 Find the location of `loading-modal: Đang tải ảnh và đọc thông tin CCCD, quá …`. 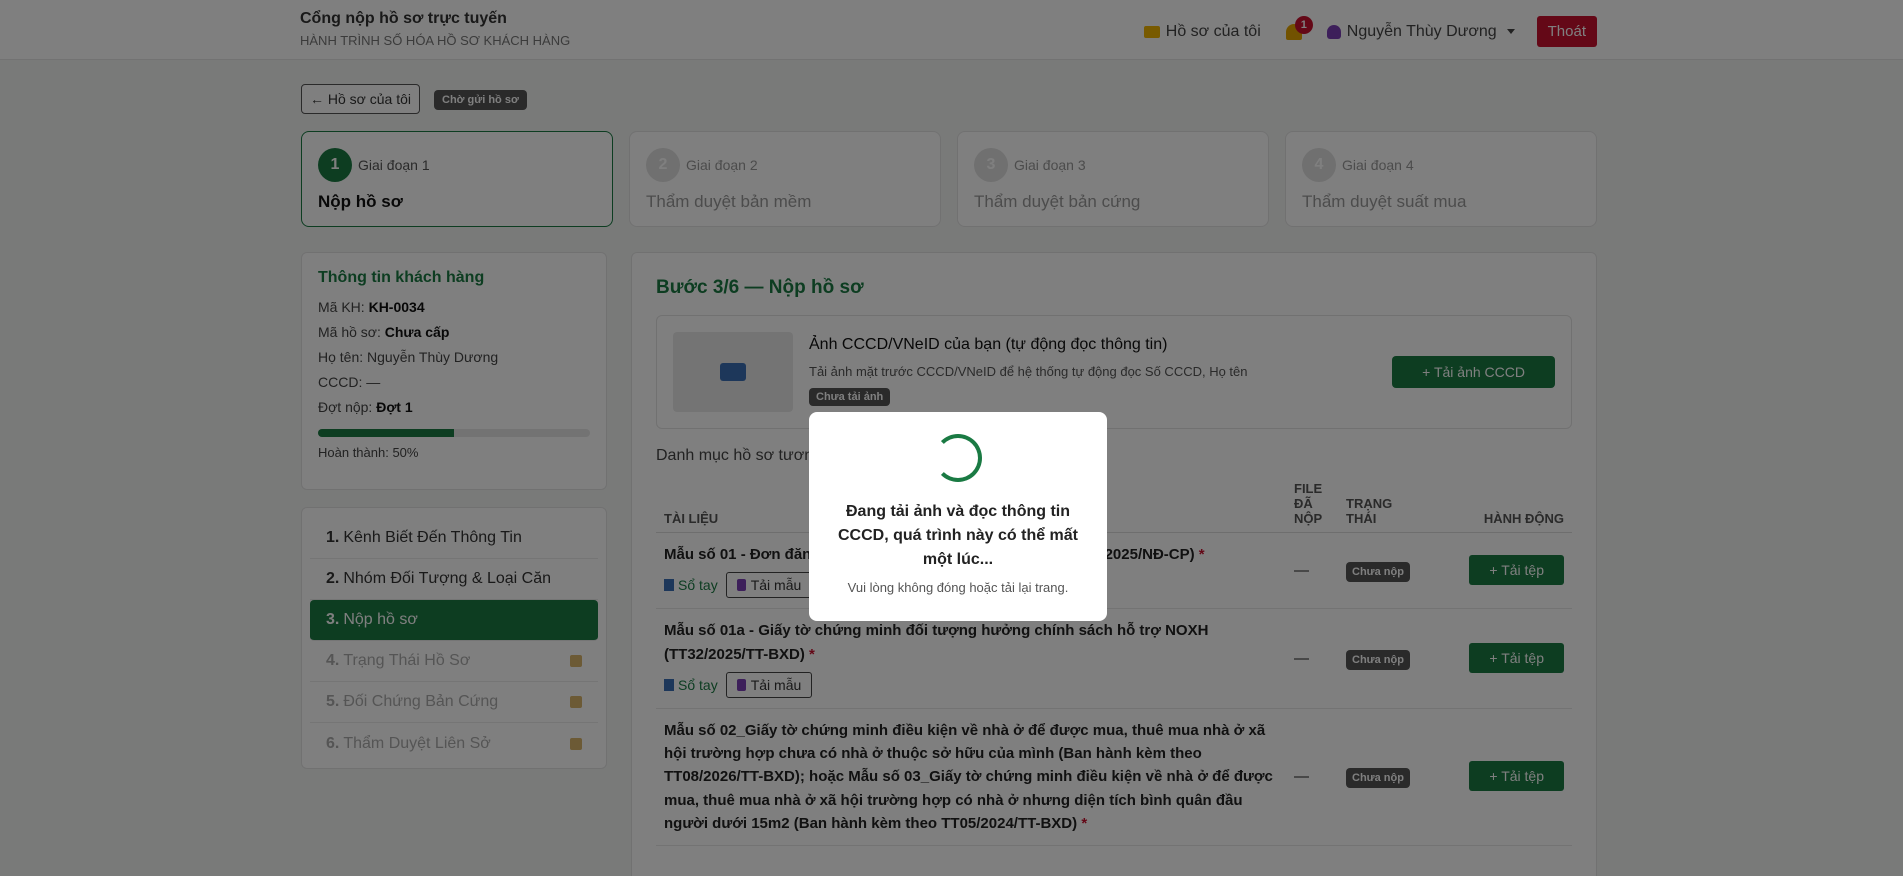

loading-modal: Đang tải ảnh và đọc thông tin CCCD, quá … is located at coordinates (958, 516).